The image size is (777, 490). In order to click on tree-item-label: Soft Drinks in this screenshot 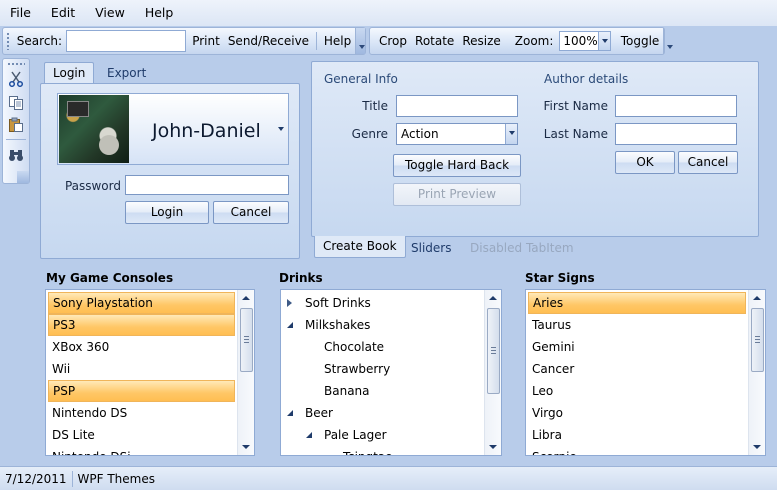, I will do `click(338, 303)`.